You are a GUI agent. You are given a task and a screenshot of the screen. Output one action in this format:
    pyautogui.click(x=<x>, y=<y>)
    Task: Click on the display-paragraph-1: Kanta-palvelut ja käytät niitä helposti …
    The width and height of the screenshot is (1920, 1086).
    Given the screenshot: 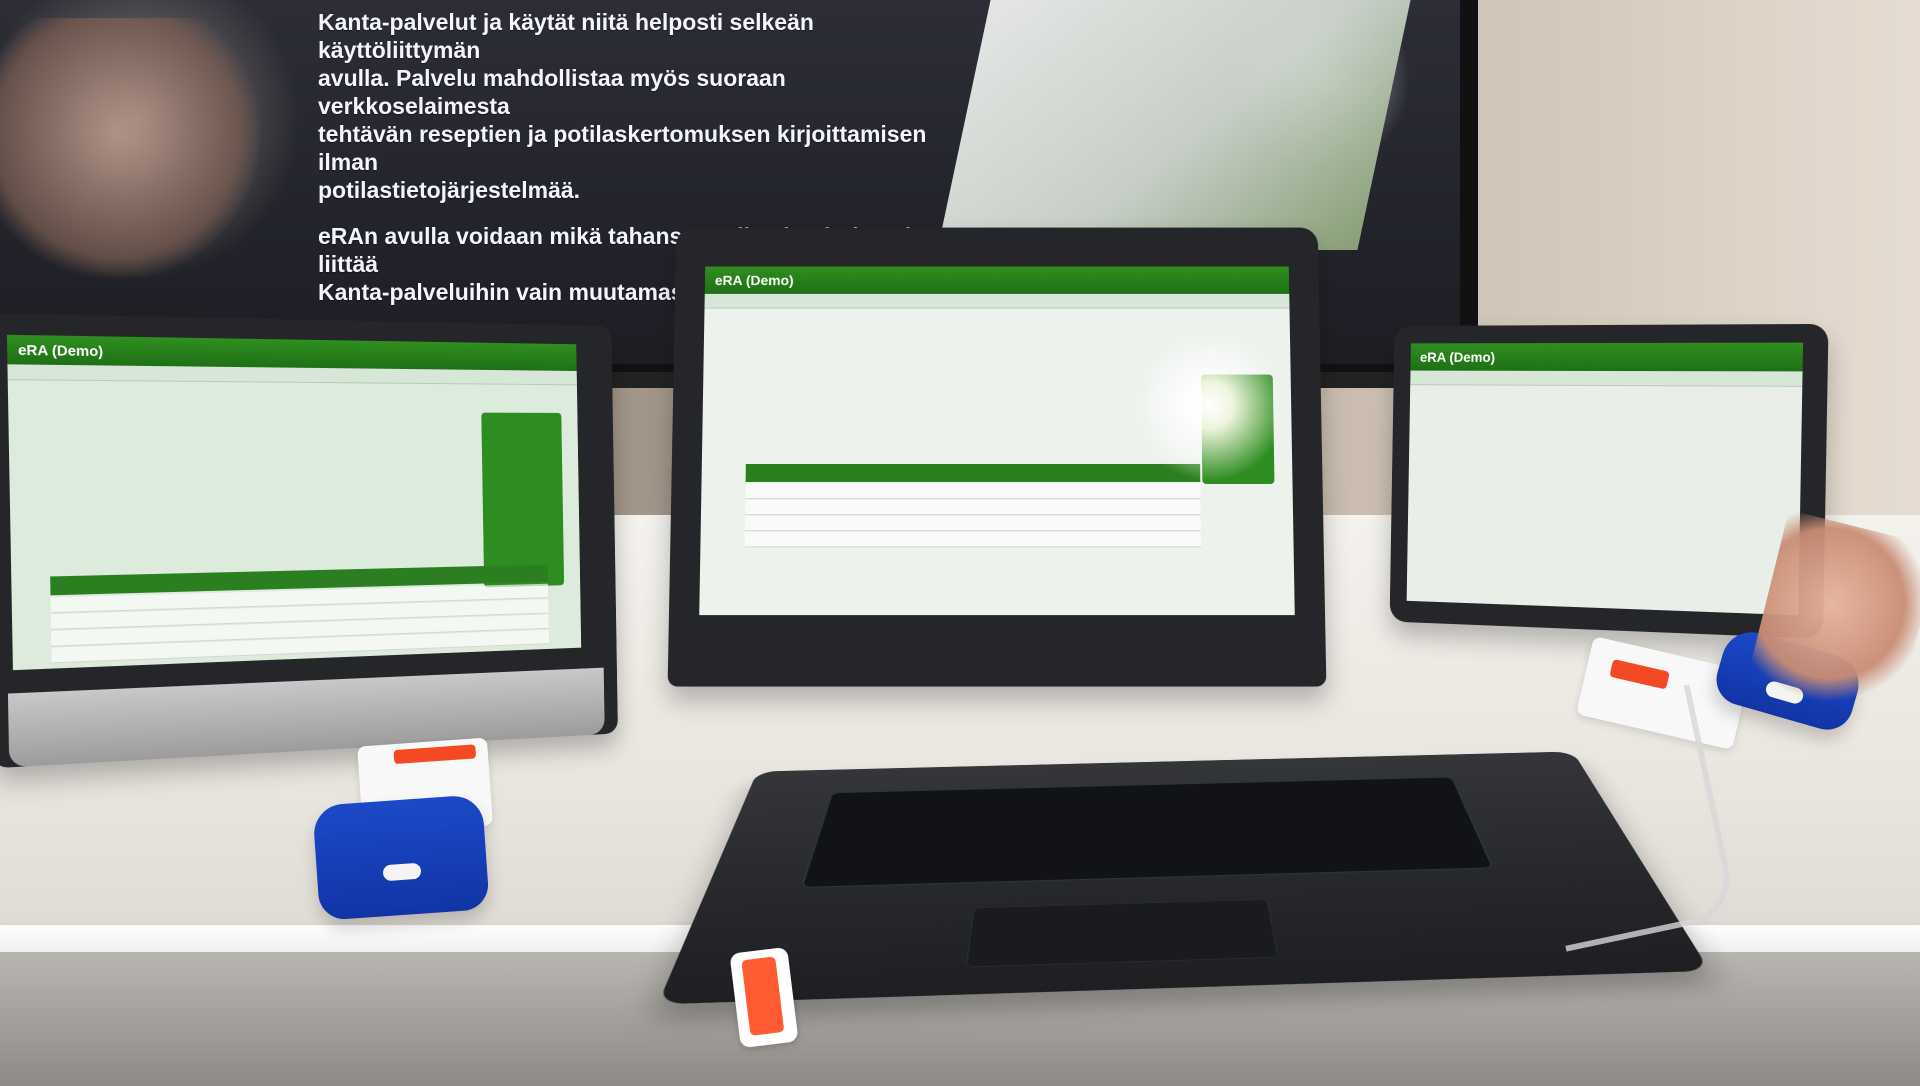 What is the action you would take?
    pyautogui.click(x=638, y=106)
    